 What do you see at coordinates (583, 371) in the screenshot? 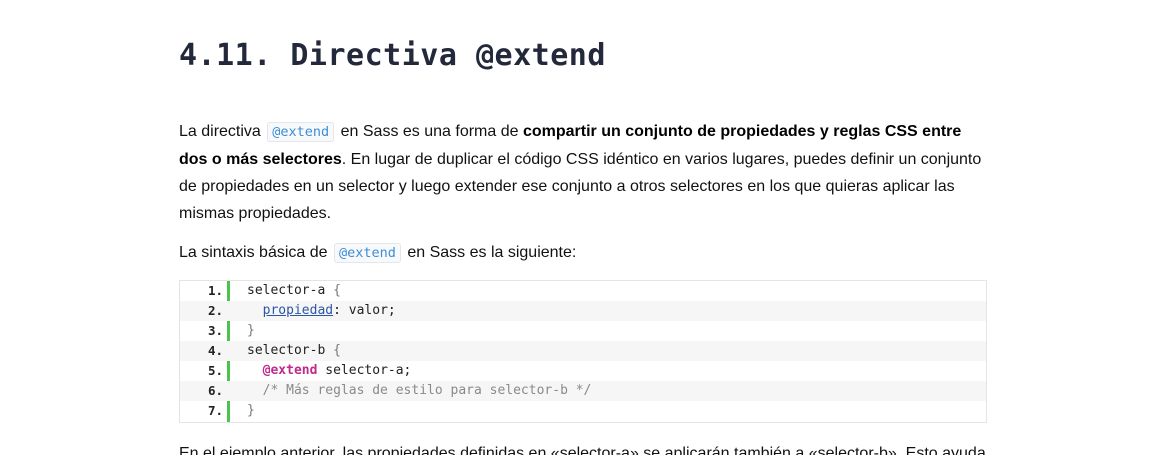
I see `code-line: 5. @extend selector-a;` at bounding box center [583, 371].